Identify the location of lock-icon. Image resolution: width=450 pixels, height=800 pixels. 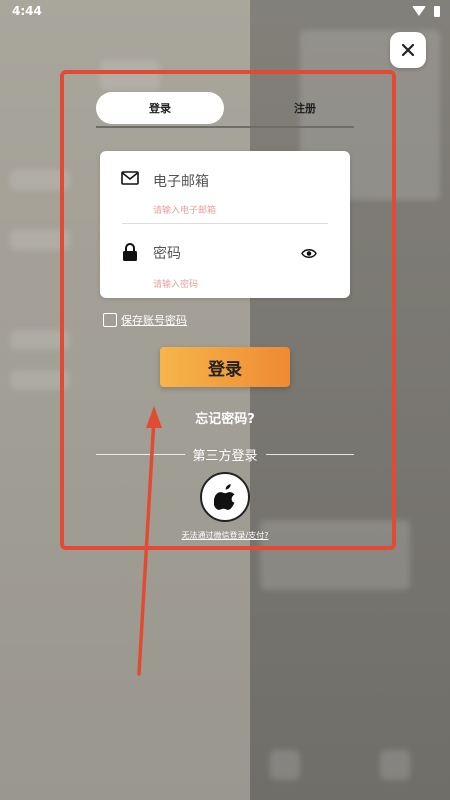
(130, 252).